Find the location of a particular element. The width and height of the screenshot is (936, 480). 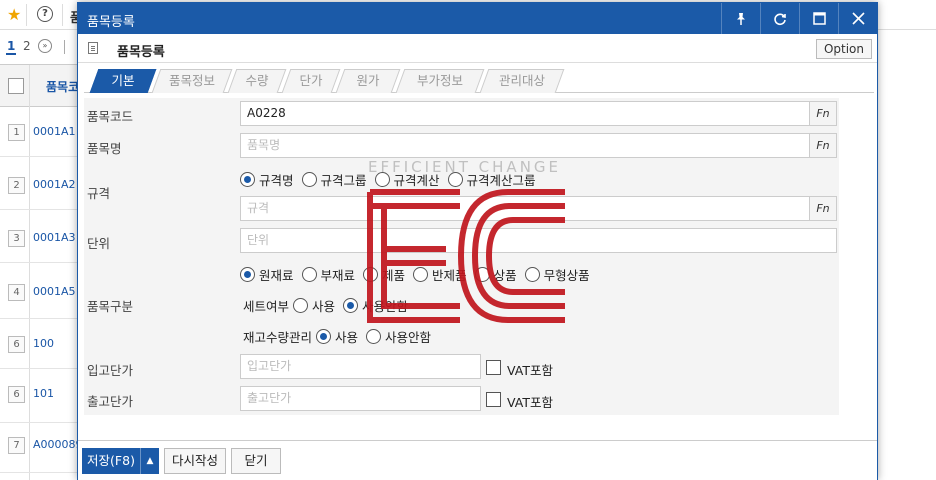

dialog-header: 품목등록 Option is located at coordinates (477, 48).